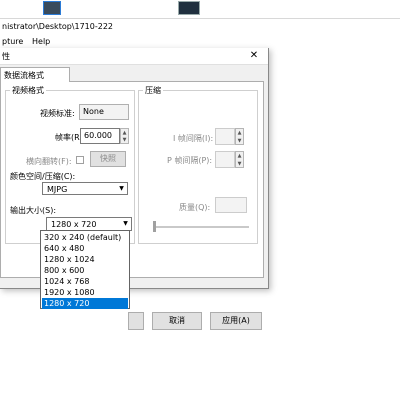  I want to click on taskbar-strip, so click(200, 9).